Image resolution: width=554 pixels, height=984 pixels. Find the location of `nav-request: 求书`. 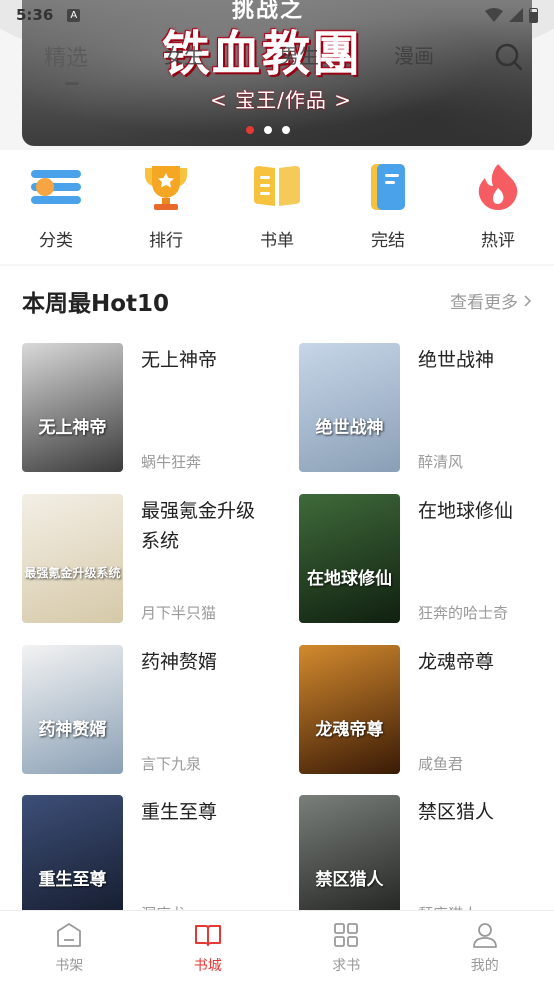

nav-request: 求书 is located at coordinates (346, 947).